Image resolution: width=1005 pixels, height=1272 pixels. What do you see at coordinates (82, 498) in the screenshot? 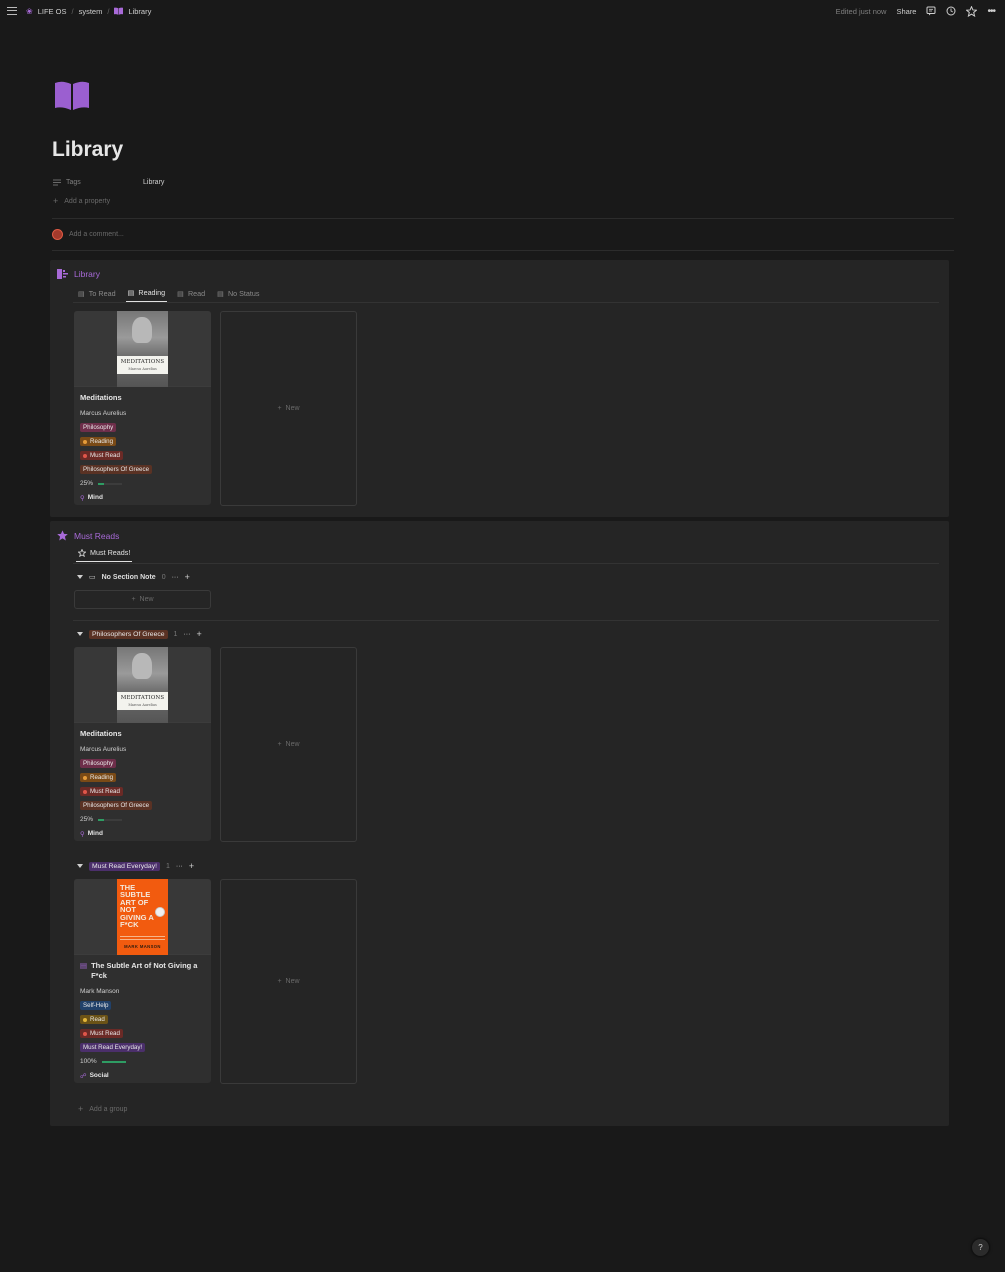
I see `mind-icon: ⚲` at bounding box center [82, 498].